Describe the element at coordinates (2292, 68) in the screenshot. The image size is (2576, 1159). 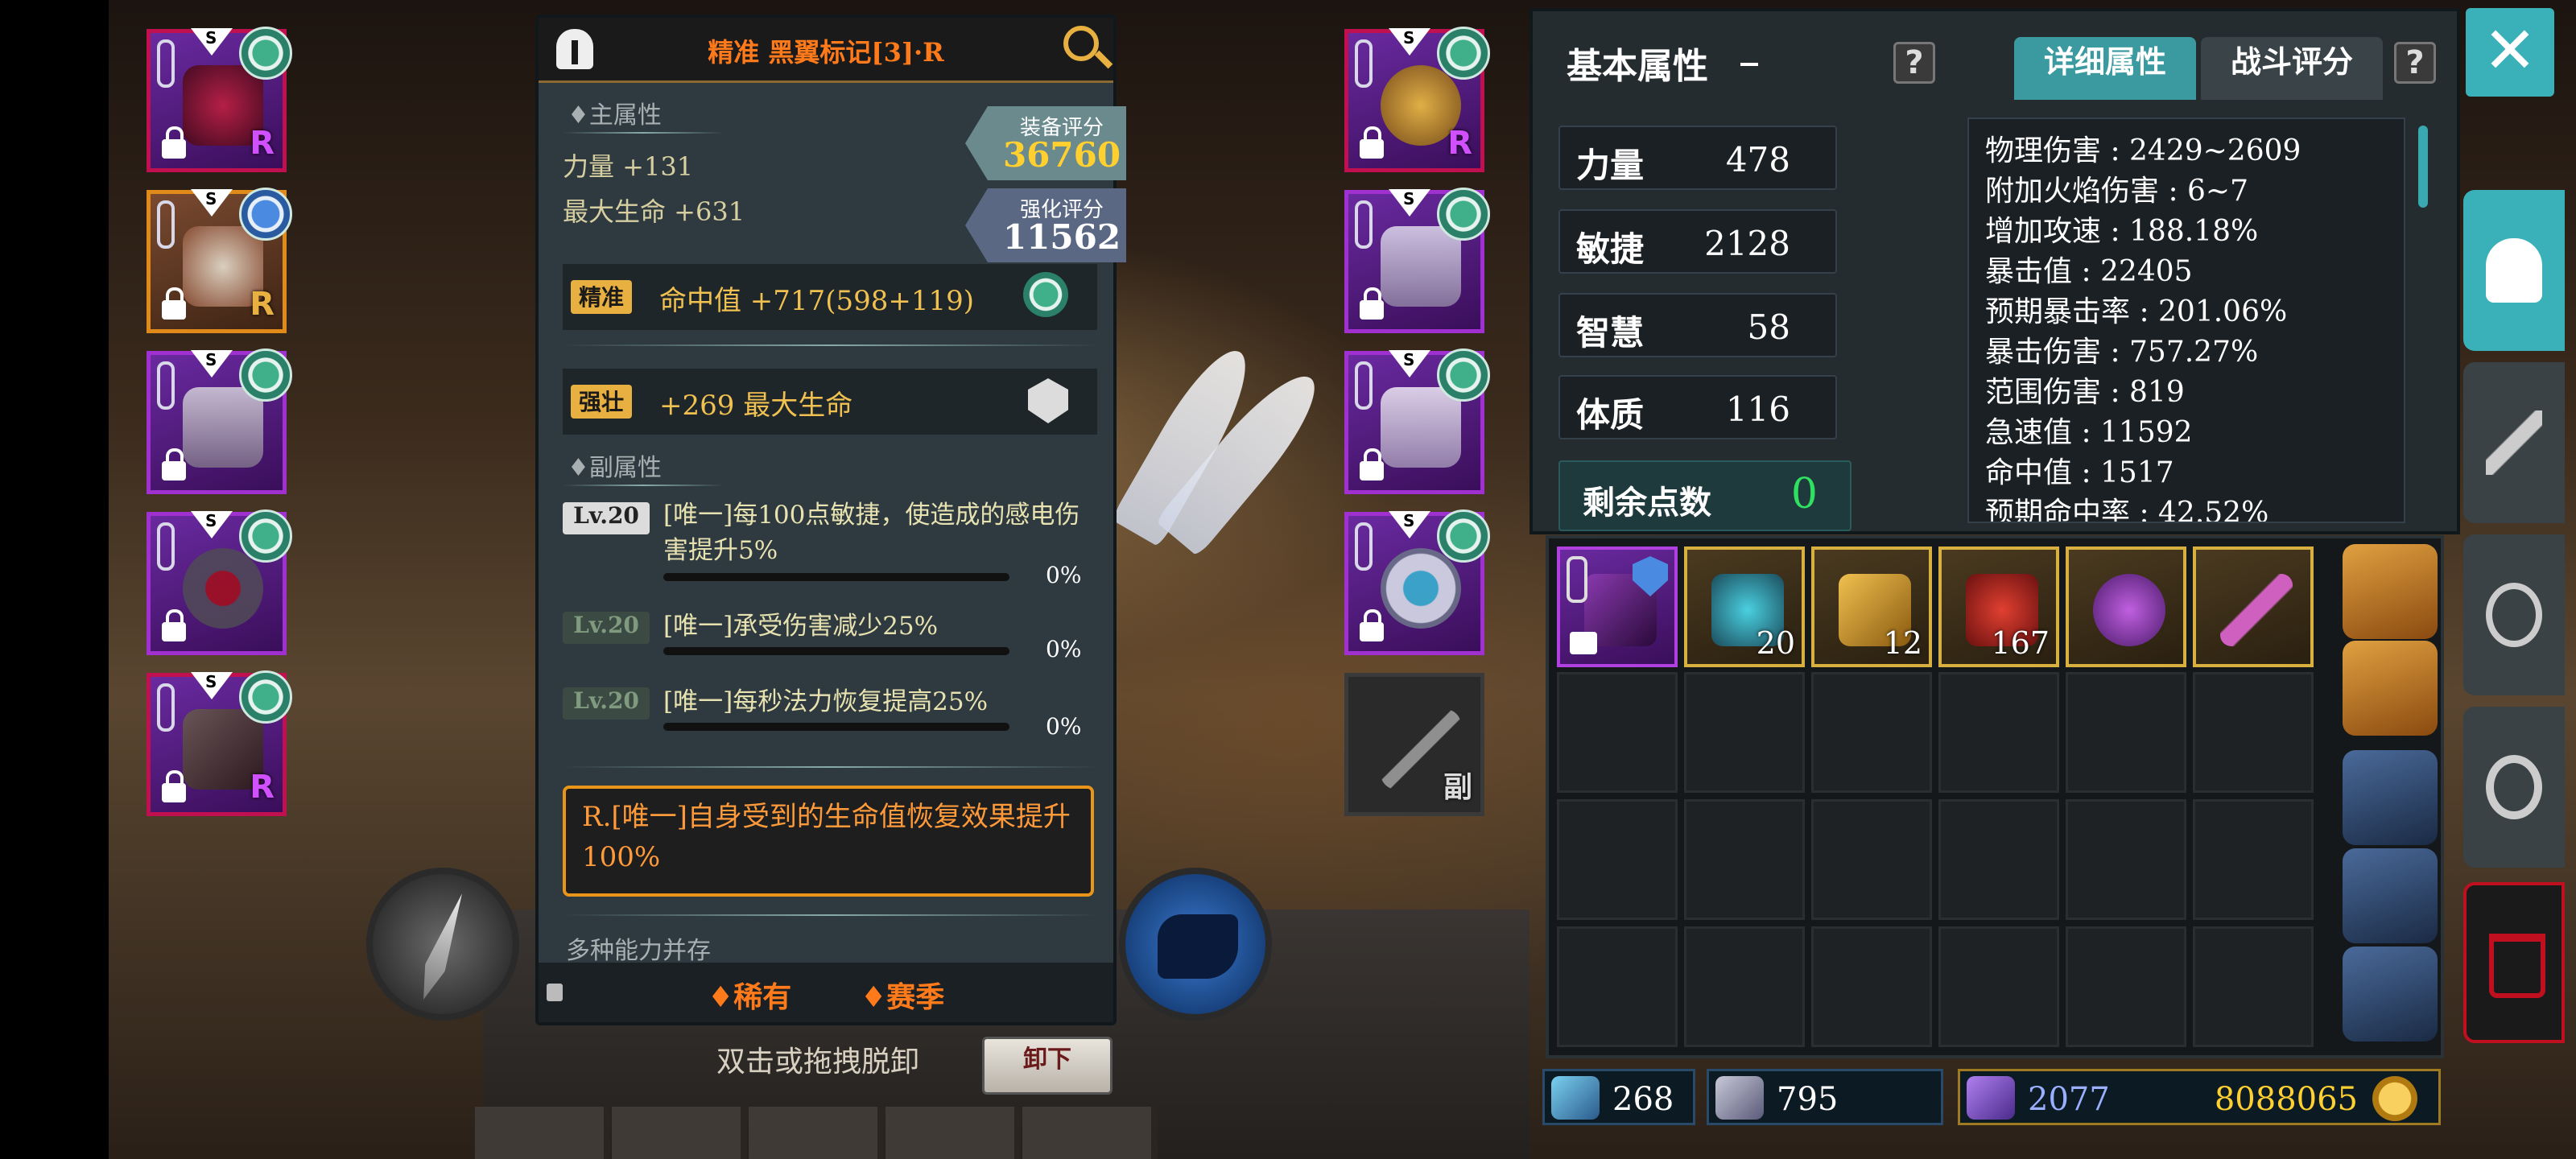
I see `tab-battle-score: 战斗评分` at that location.